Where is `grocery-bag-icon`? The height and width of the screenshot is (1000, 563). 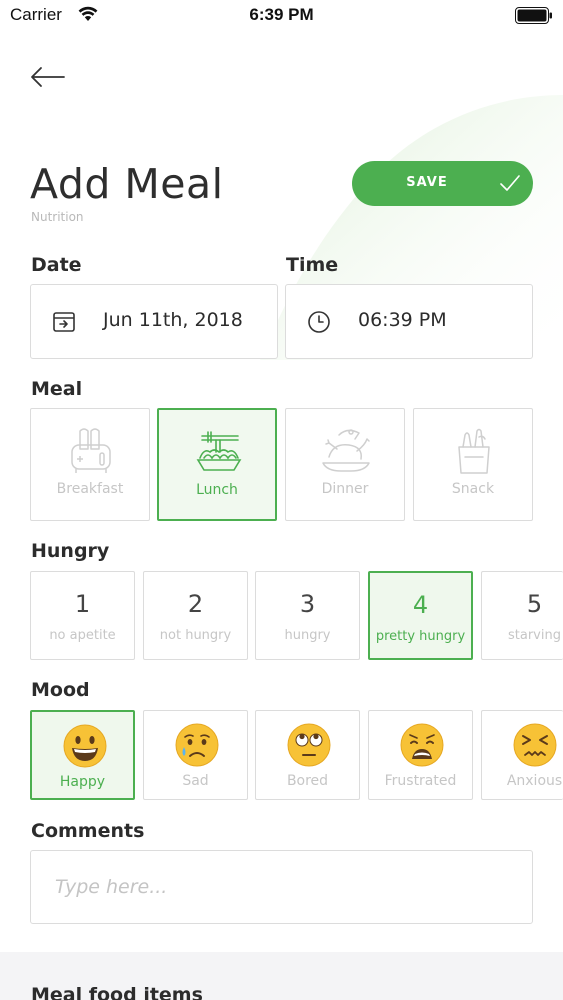
grocery-bag-icon is located at coordinates (474, 451).